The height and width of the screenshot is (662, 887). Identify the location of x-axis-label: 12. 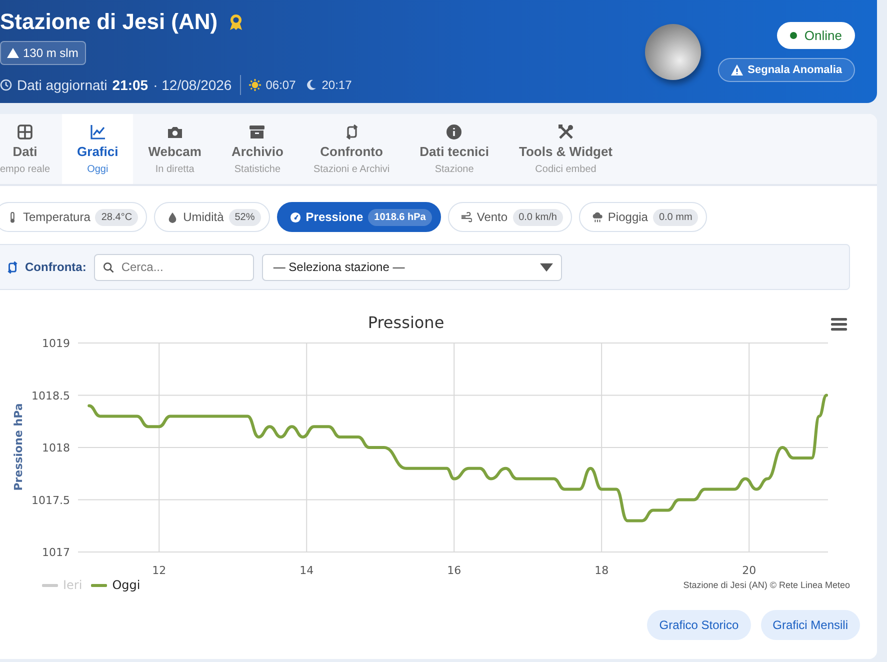
(159, 570).